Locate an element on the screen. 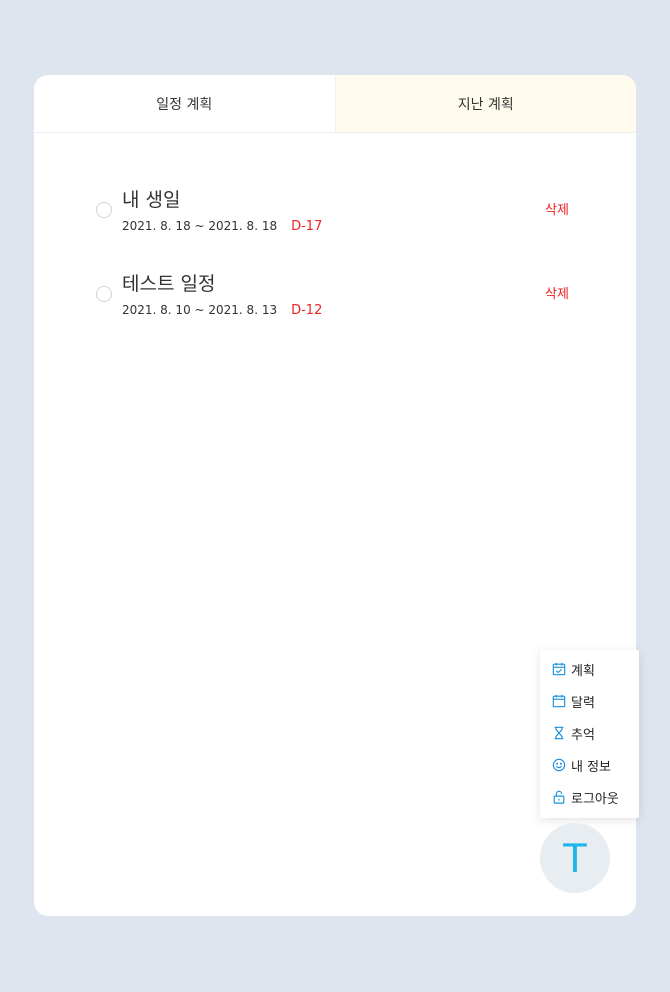 The height and width of the screenshot is (992, 670). menu-item-label: 로그아웃 is located at coordinates (595, 799).